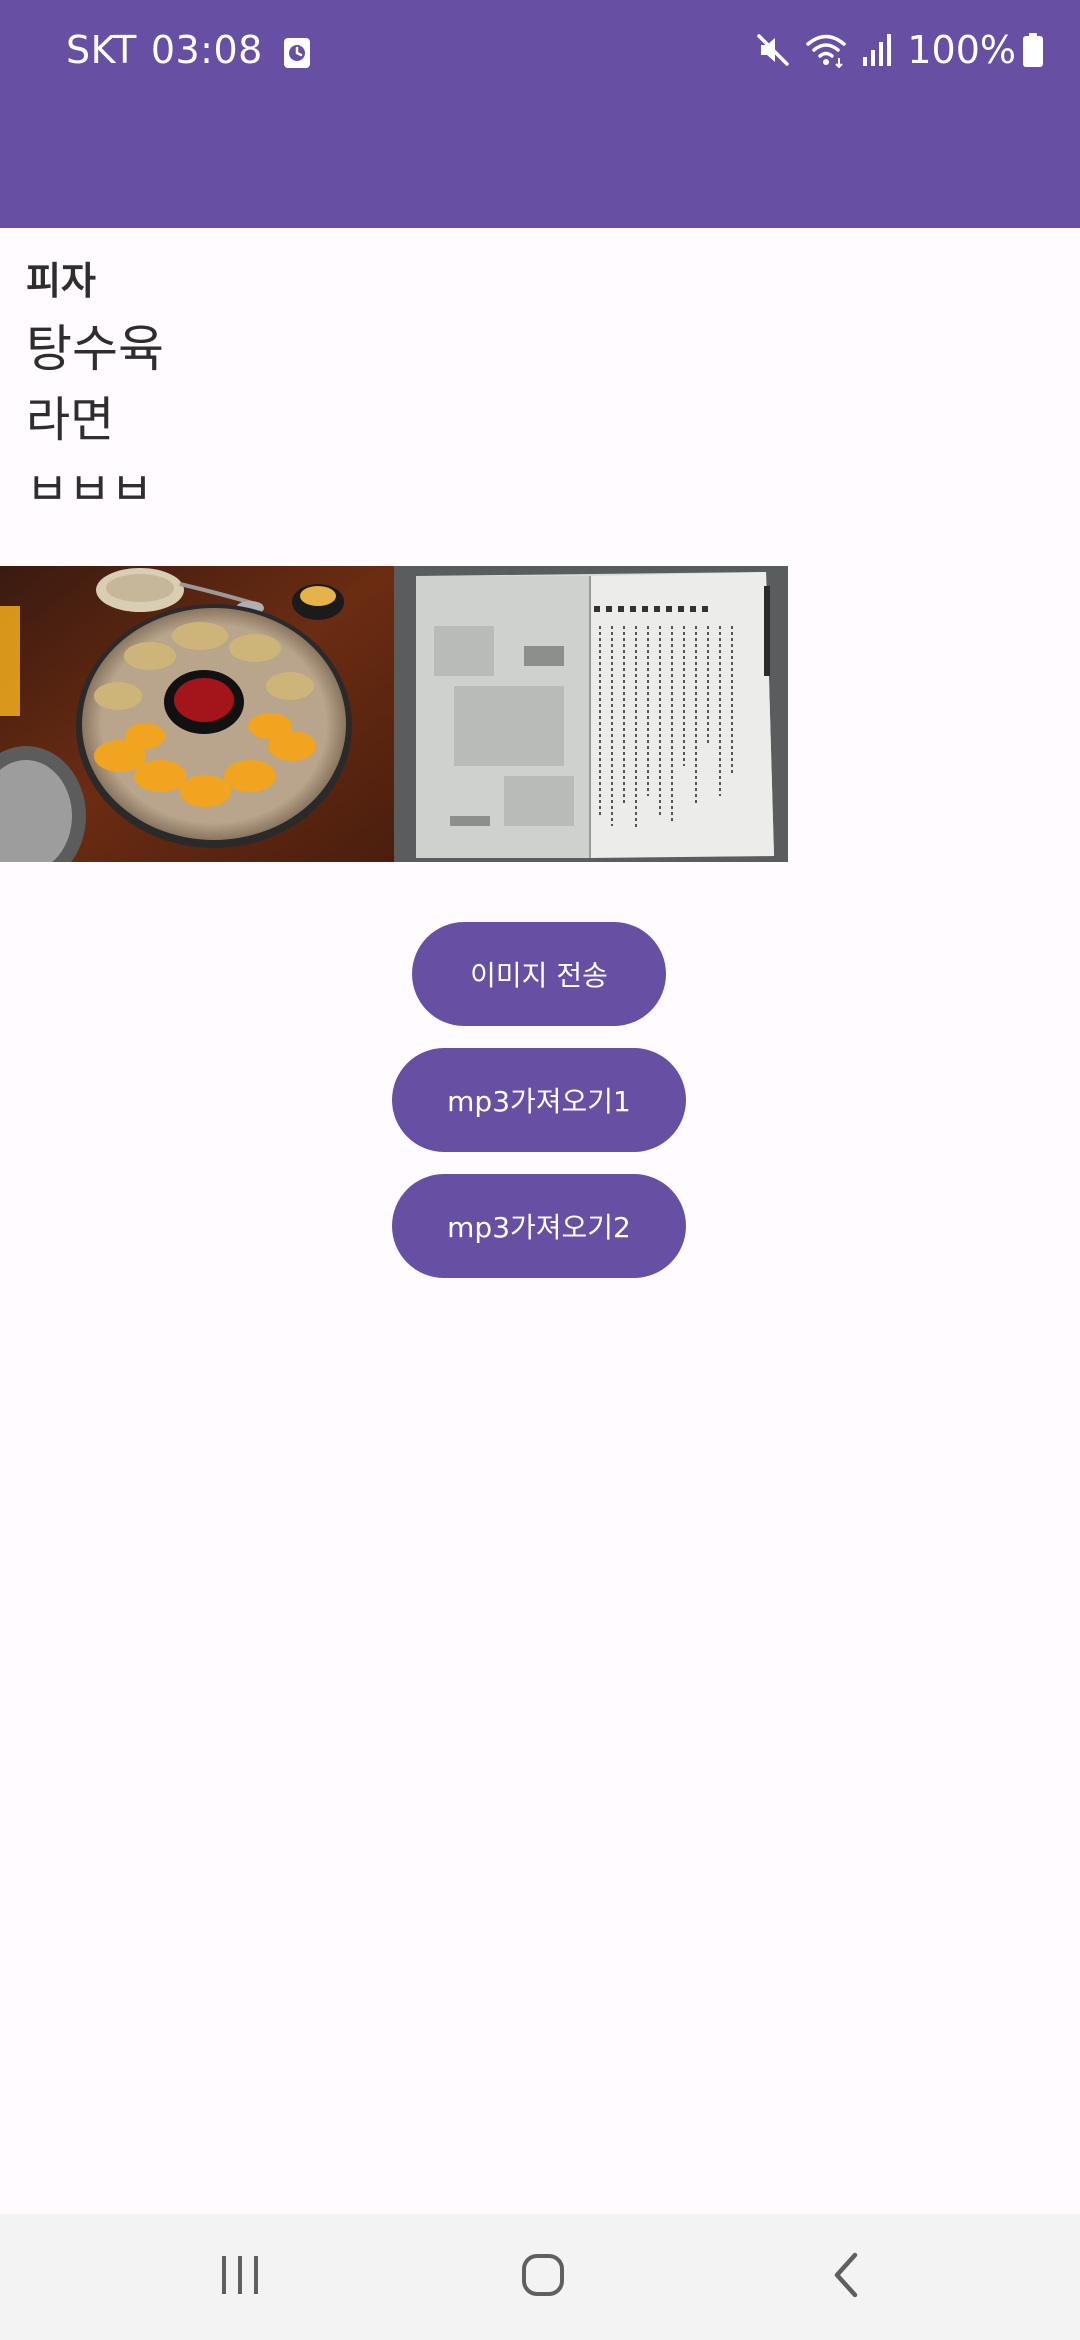 The image size is (1080, 2340). I want to click on food-photo, so click(197, 714).